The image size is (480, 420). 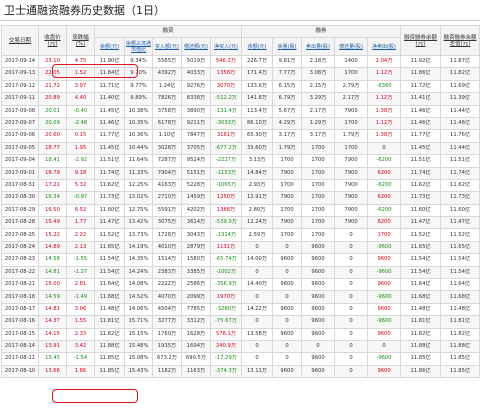 What do you see at coordinates (52, 371) in the screenshot?
I see `cell-close: 13.66` at bounding box center [52, 371].